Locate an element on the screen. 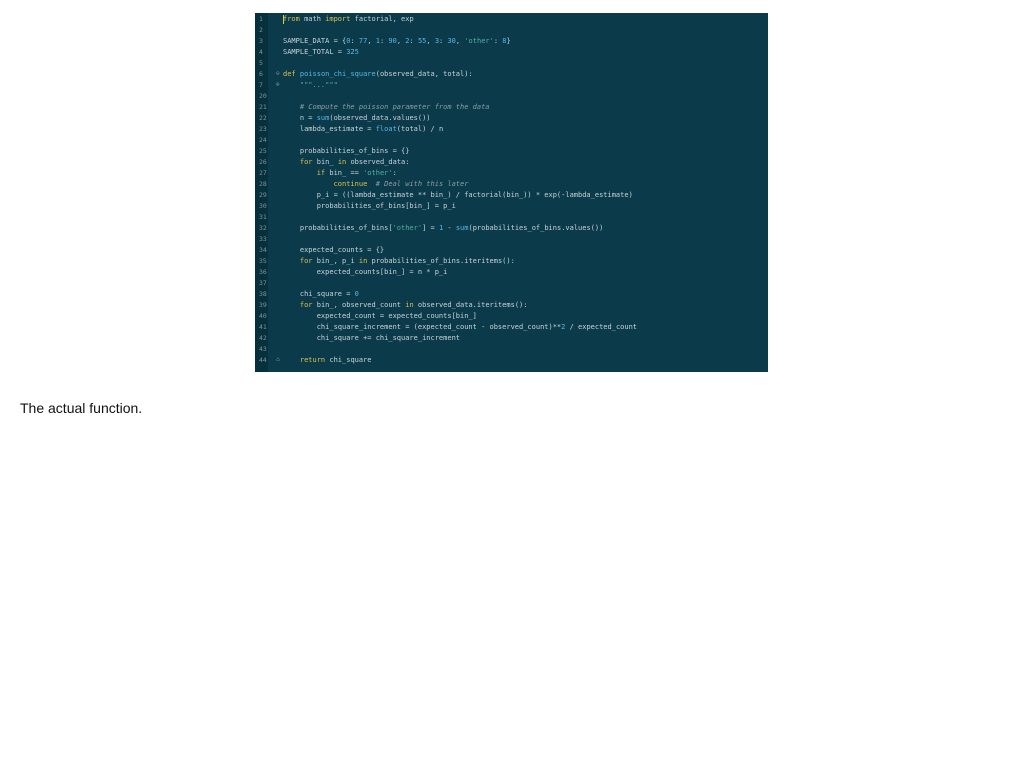 This screenshot has width=1024, height=764. line-number: 33 is located at coordinates (263, 239).